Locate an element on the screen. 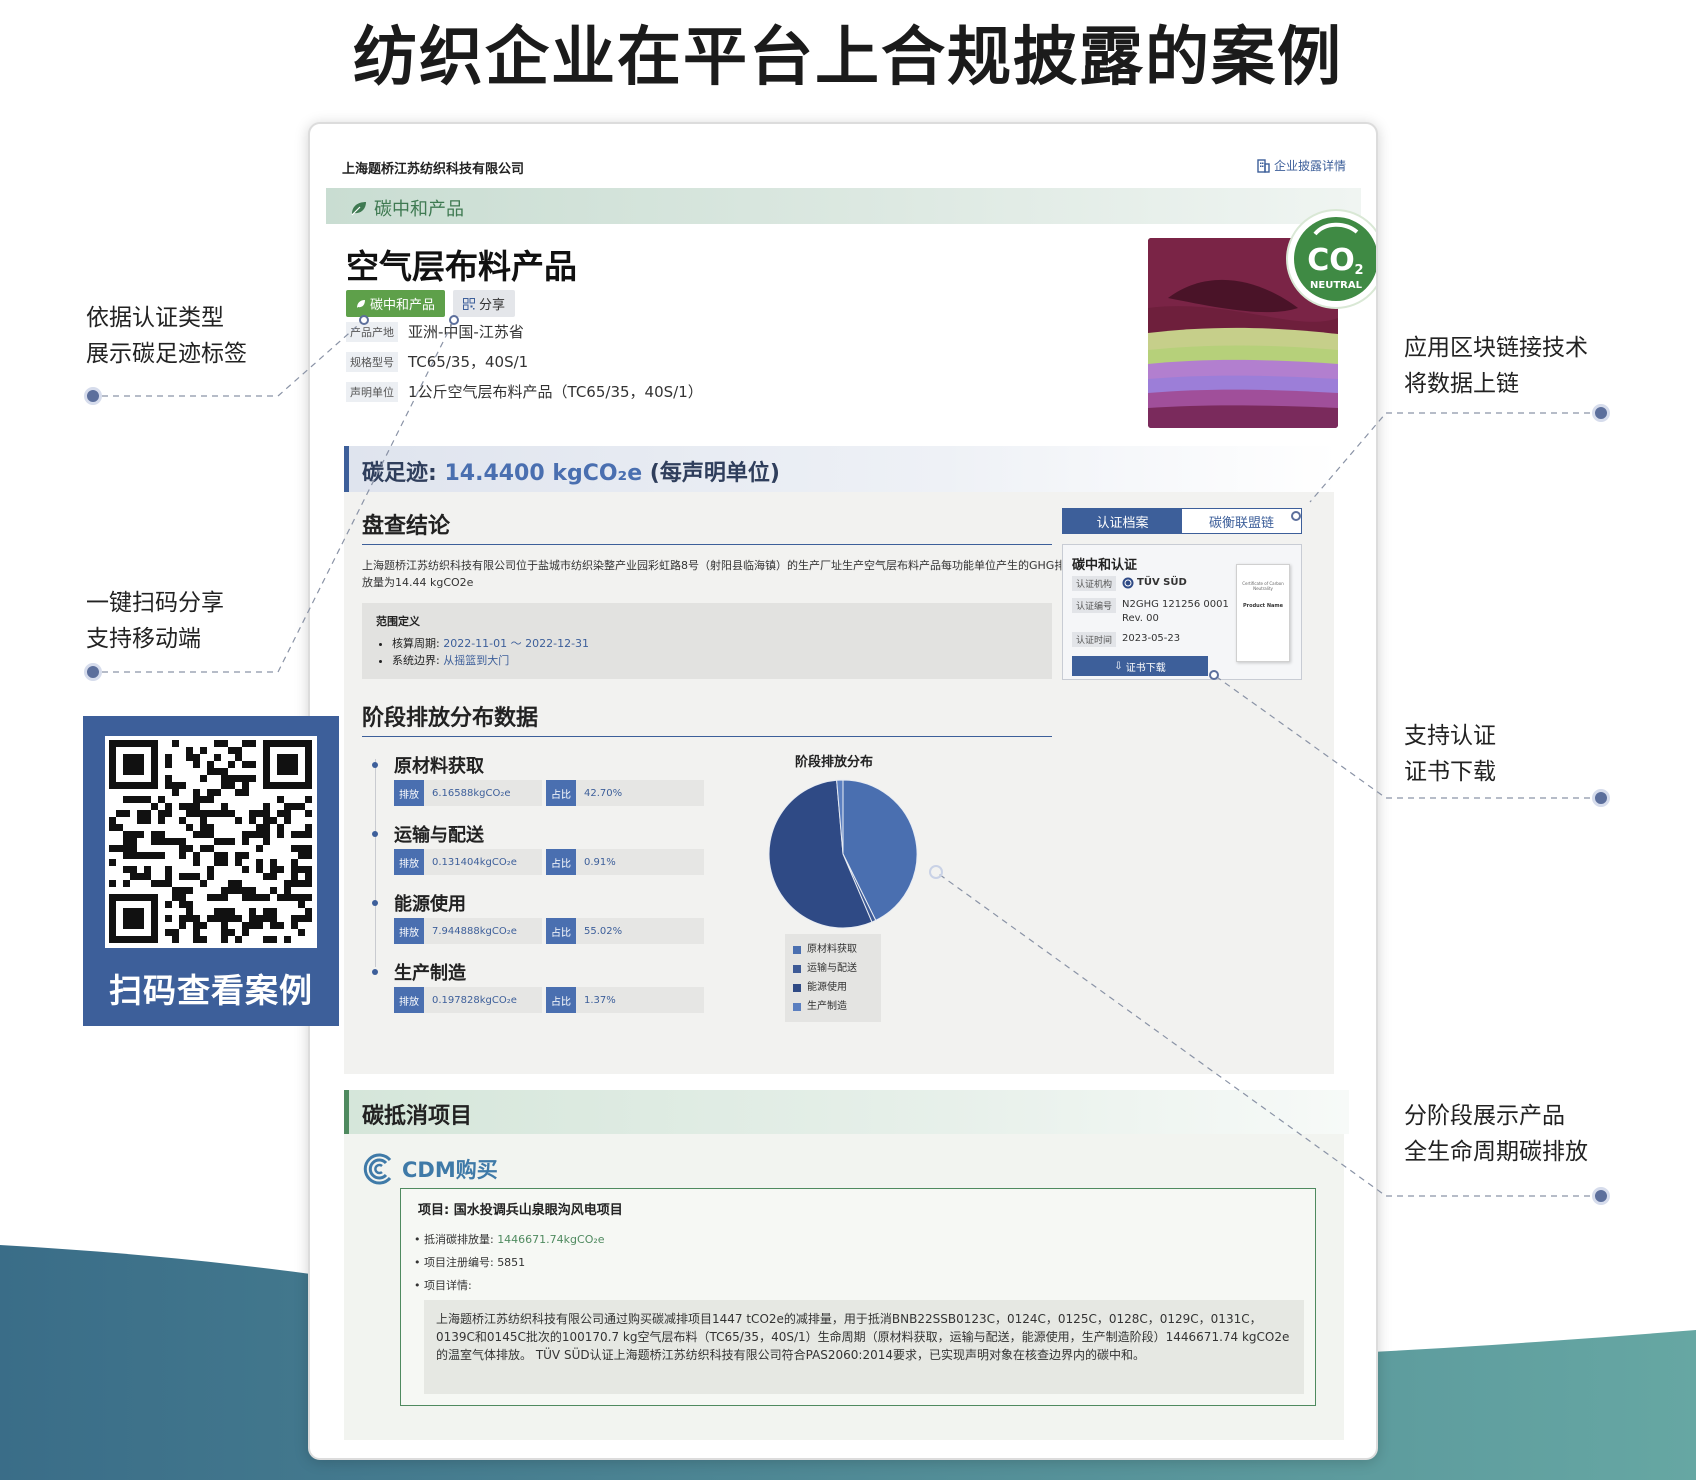 The image size is (1696, 1480). tab-cert-archive: 认证档案 is located at coordinates (1122, 521).